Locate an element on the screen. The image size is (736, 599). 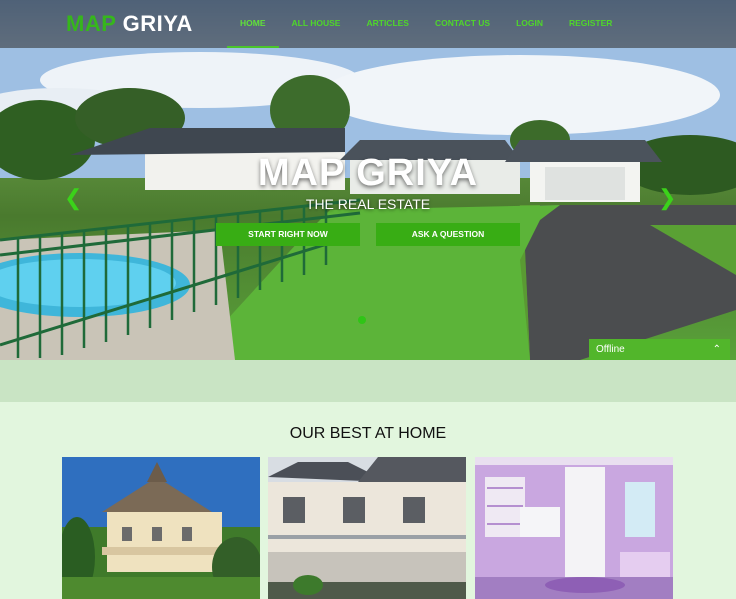
nav-home: HOME is located at coordinates (253, 24).